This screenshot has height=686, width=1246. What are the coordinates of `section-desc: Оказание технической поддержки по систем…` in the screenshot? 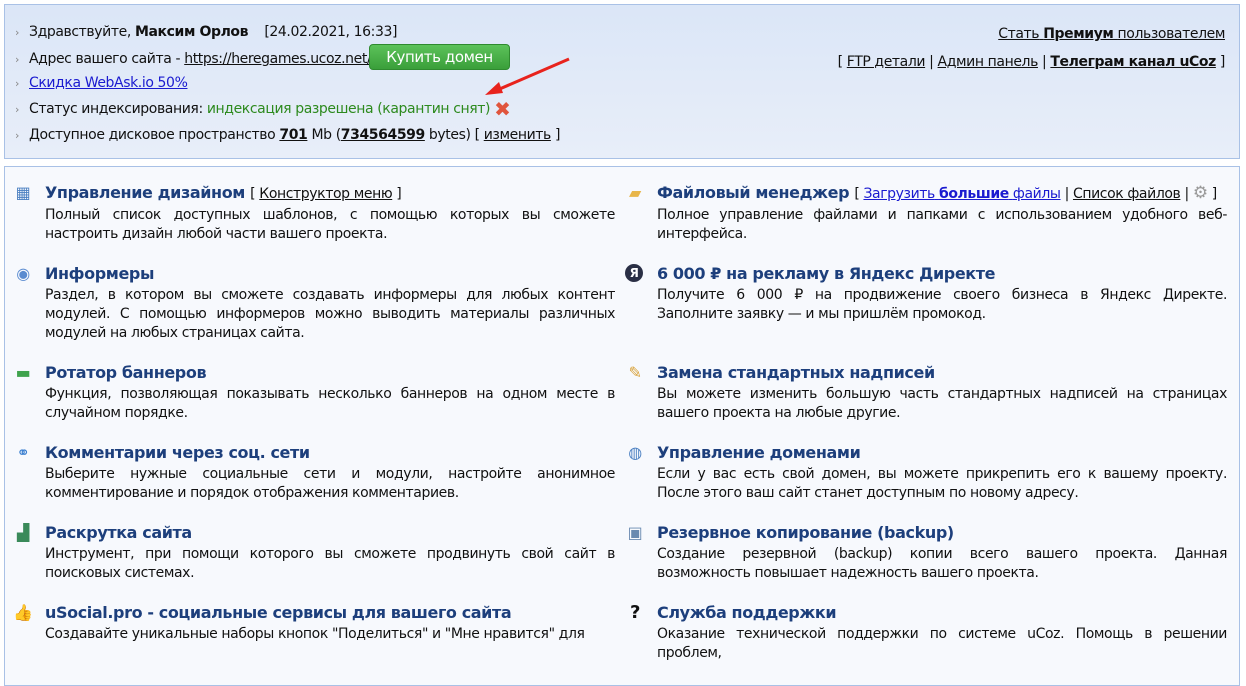 It's located at (942, 643).